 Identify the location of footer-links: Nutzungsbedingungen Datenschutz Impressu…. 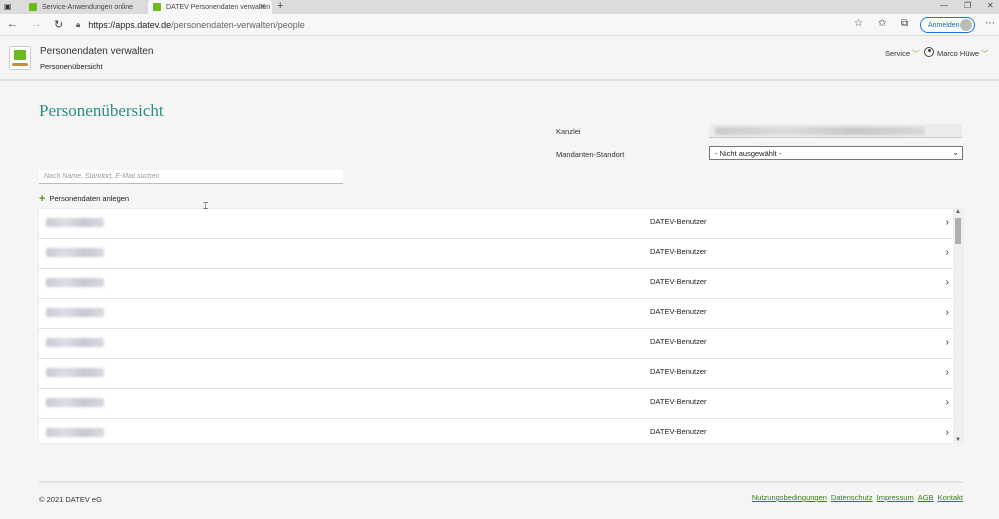
(857, 497).